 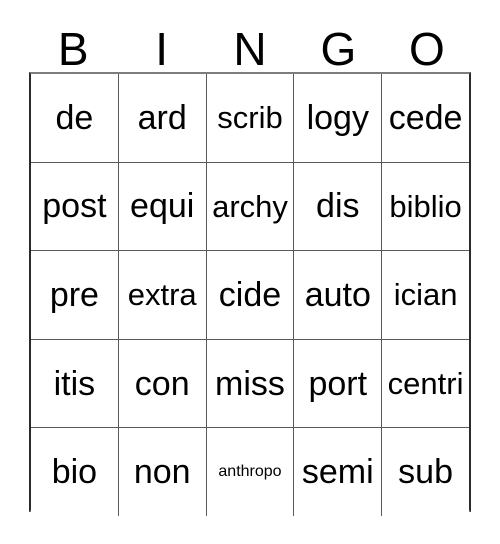 I want to click on bingo-cell-label: anthropo, so click(x=250, y=472).